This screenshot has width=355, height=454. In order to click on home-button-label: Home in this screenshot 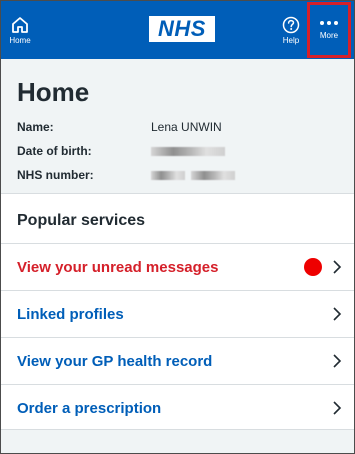, I will do `click(20, 40)`.